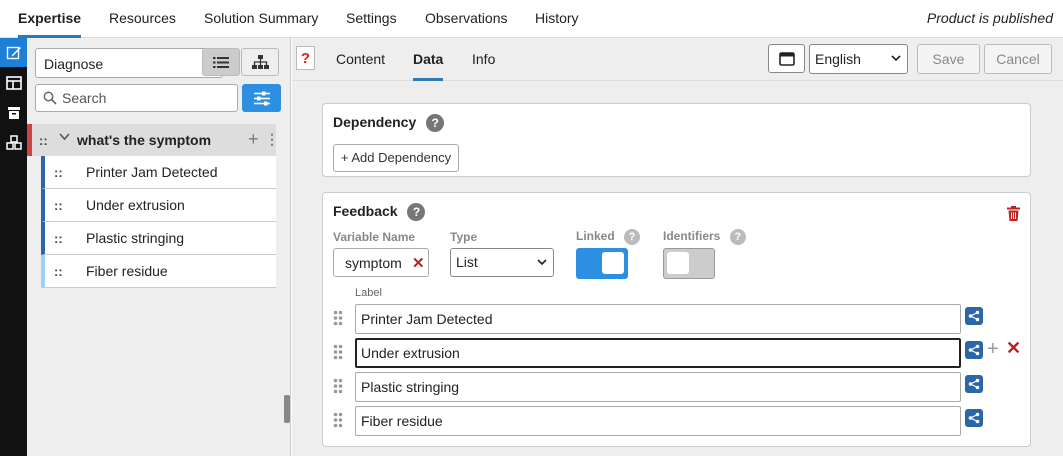 The image size is (1063, 456). Describe the element at coordinates (371, 19) in the screenshot. I see `tab-settings: Settings` at that location.